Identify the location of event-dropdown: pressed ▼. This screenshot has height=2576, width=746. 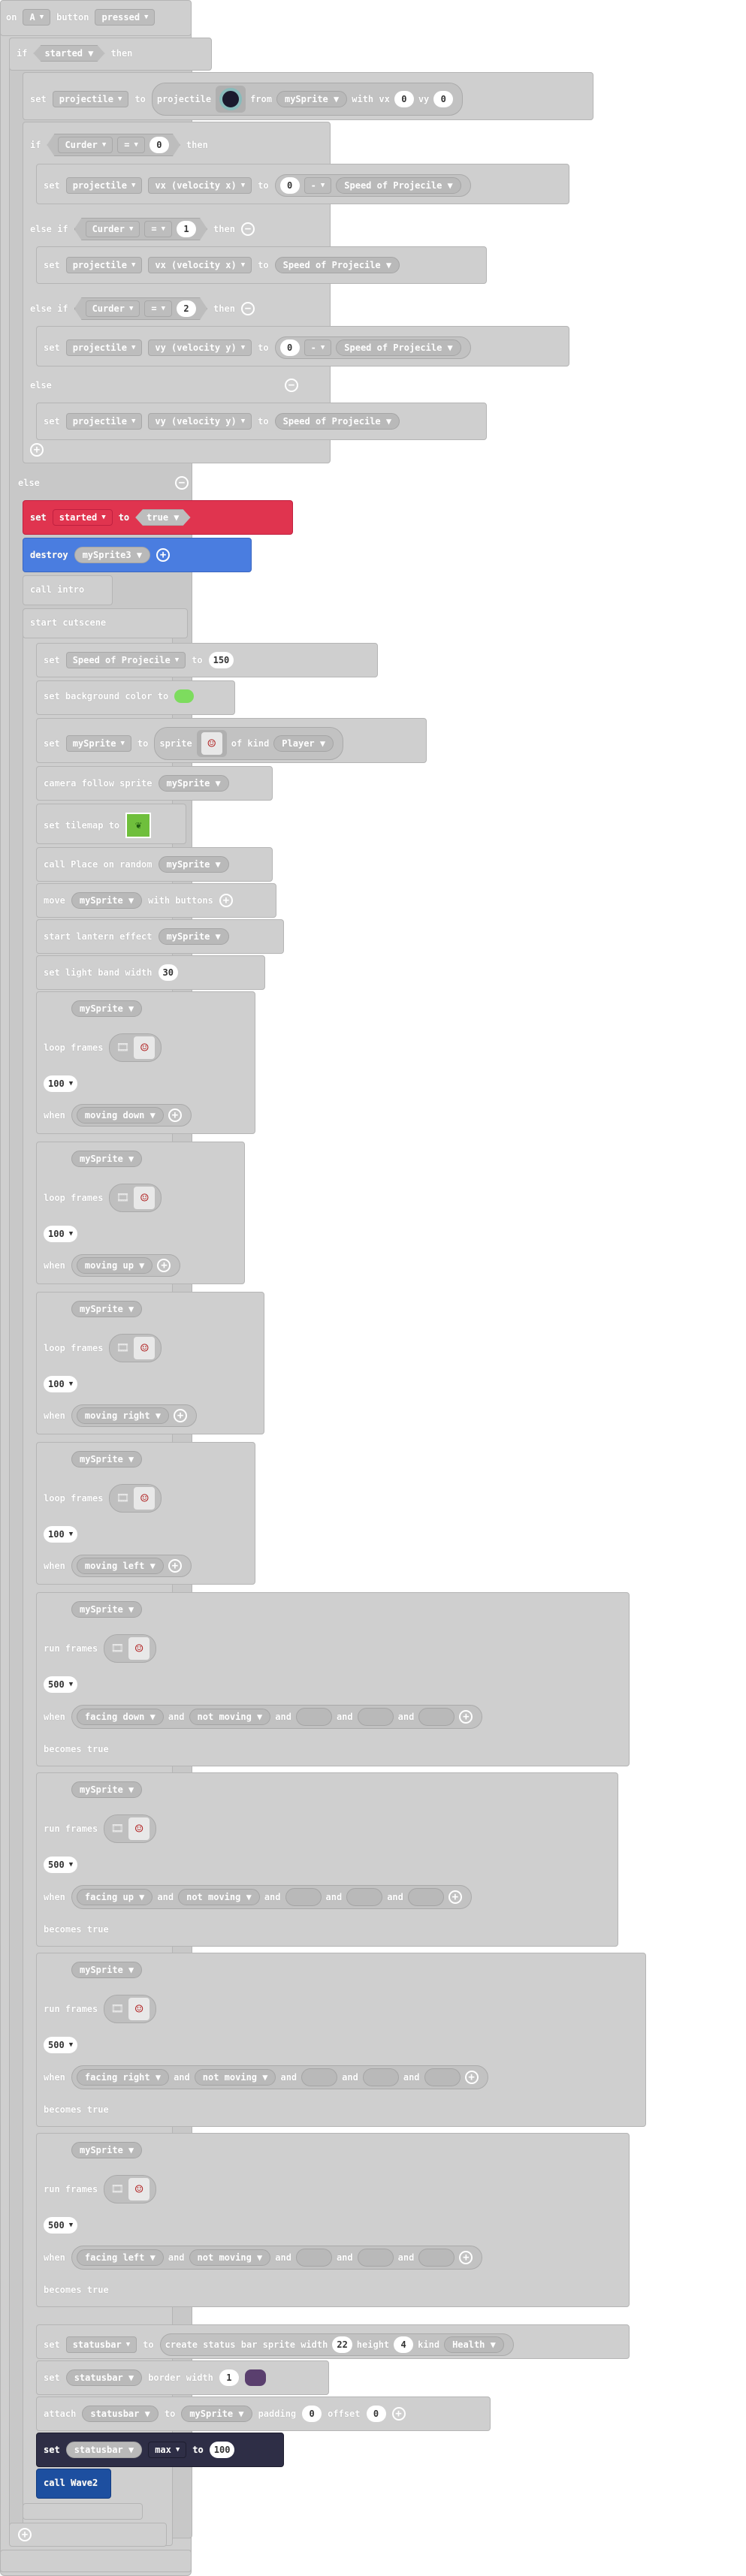
(126, 17).